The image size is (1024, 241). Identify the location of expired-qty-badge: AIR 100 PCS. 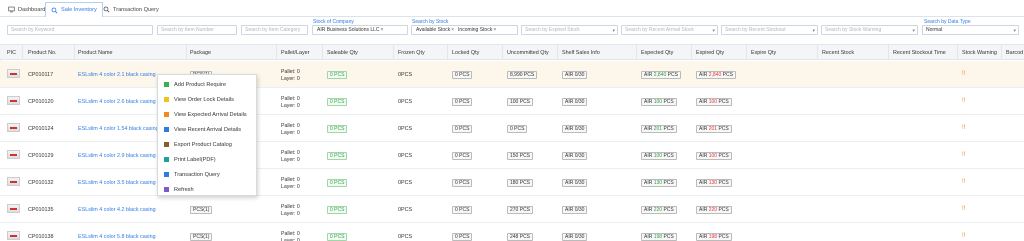
(714, 102).